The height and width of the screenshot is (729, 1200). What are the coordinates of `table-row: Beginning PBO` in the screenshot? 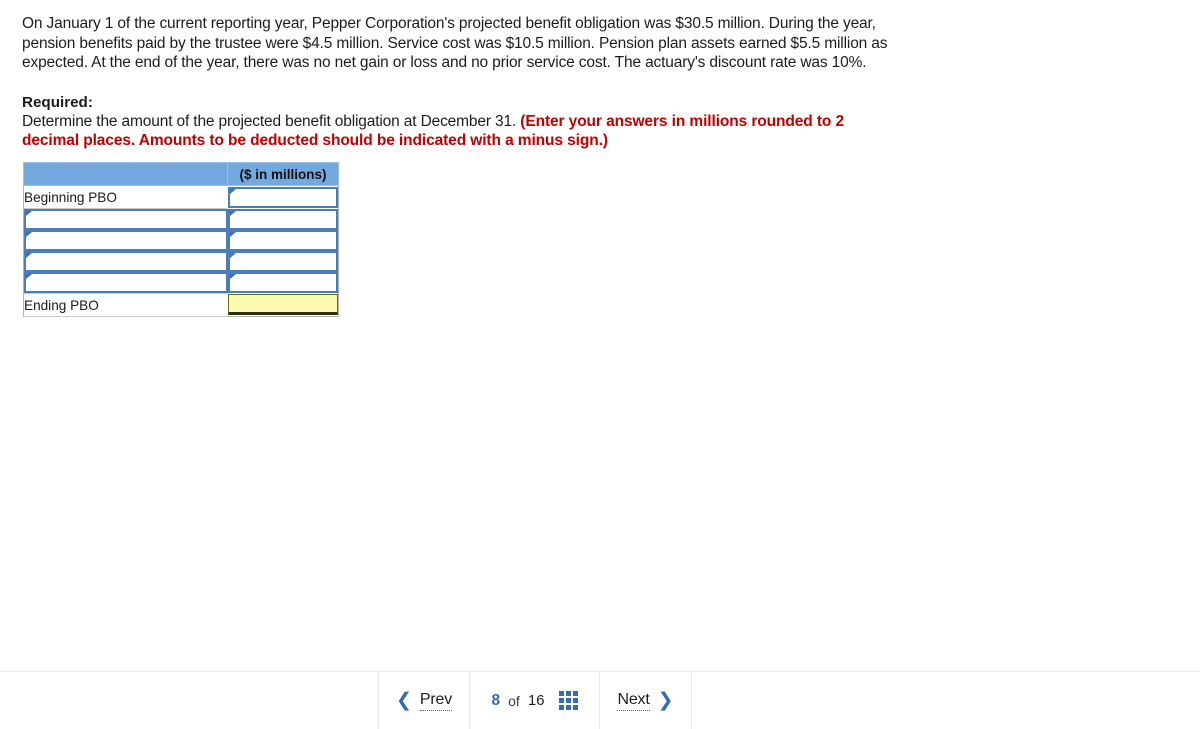 It's located at (181, 197).